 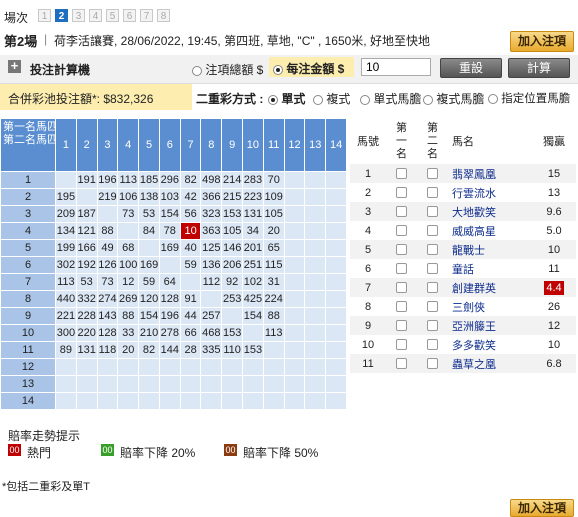 I want to click on odds-cell: 110, so click(x=232, y=350).